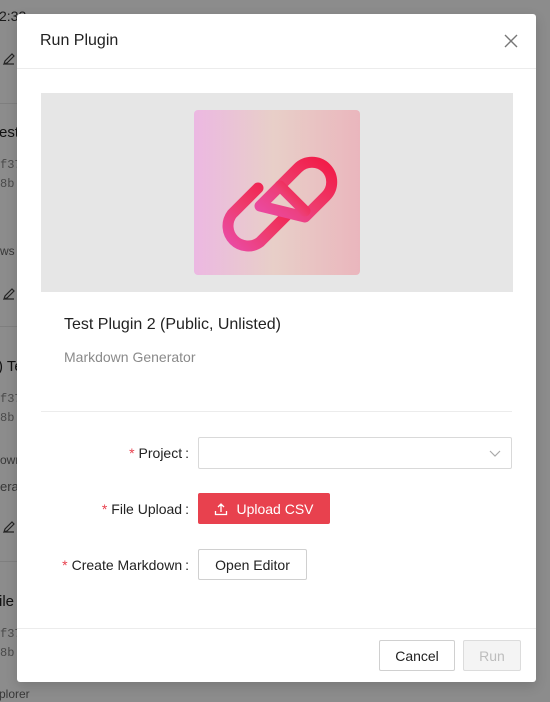  Describe the element at coordinates (252, 564) in the screenshot. I see `open-editor-button: Open Editor` at that location.